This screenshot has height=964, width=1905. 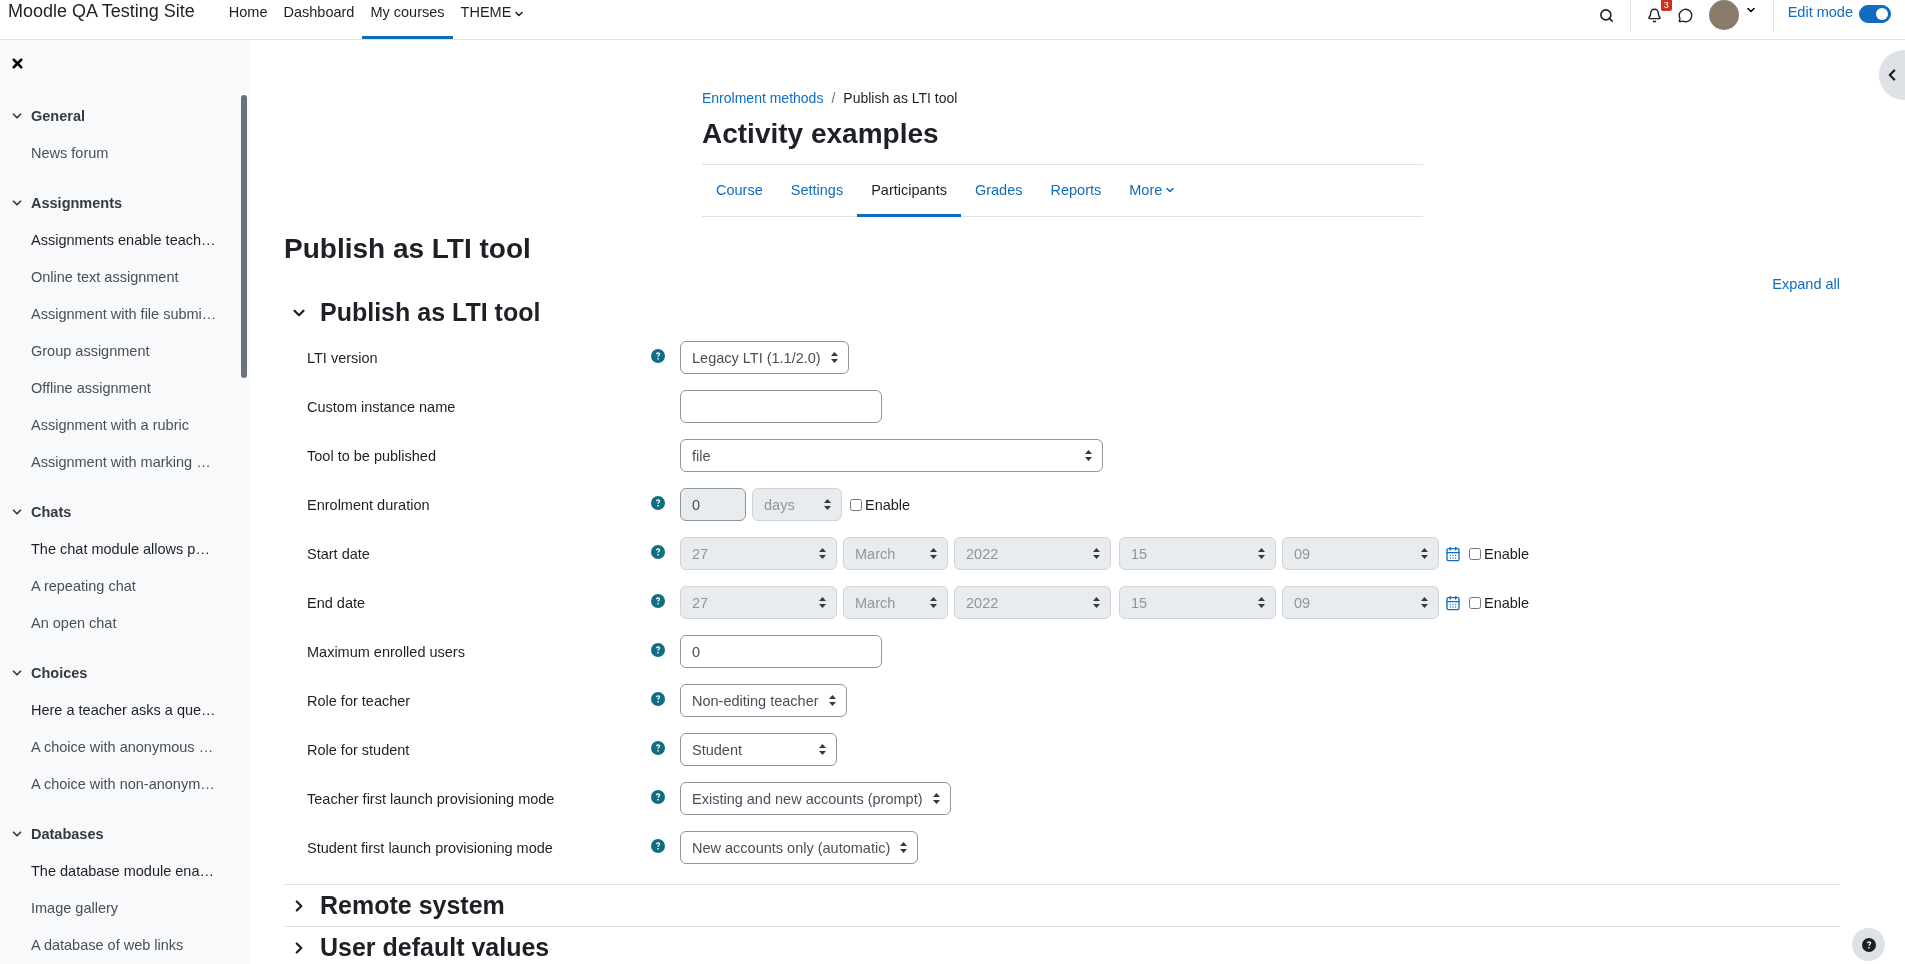 I want to click on course-title: Activity examples, so click(x=1062, y=140).